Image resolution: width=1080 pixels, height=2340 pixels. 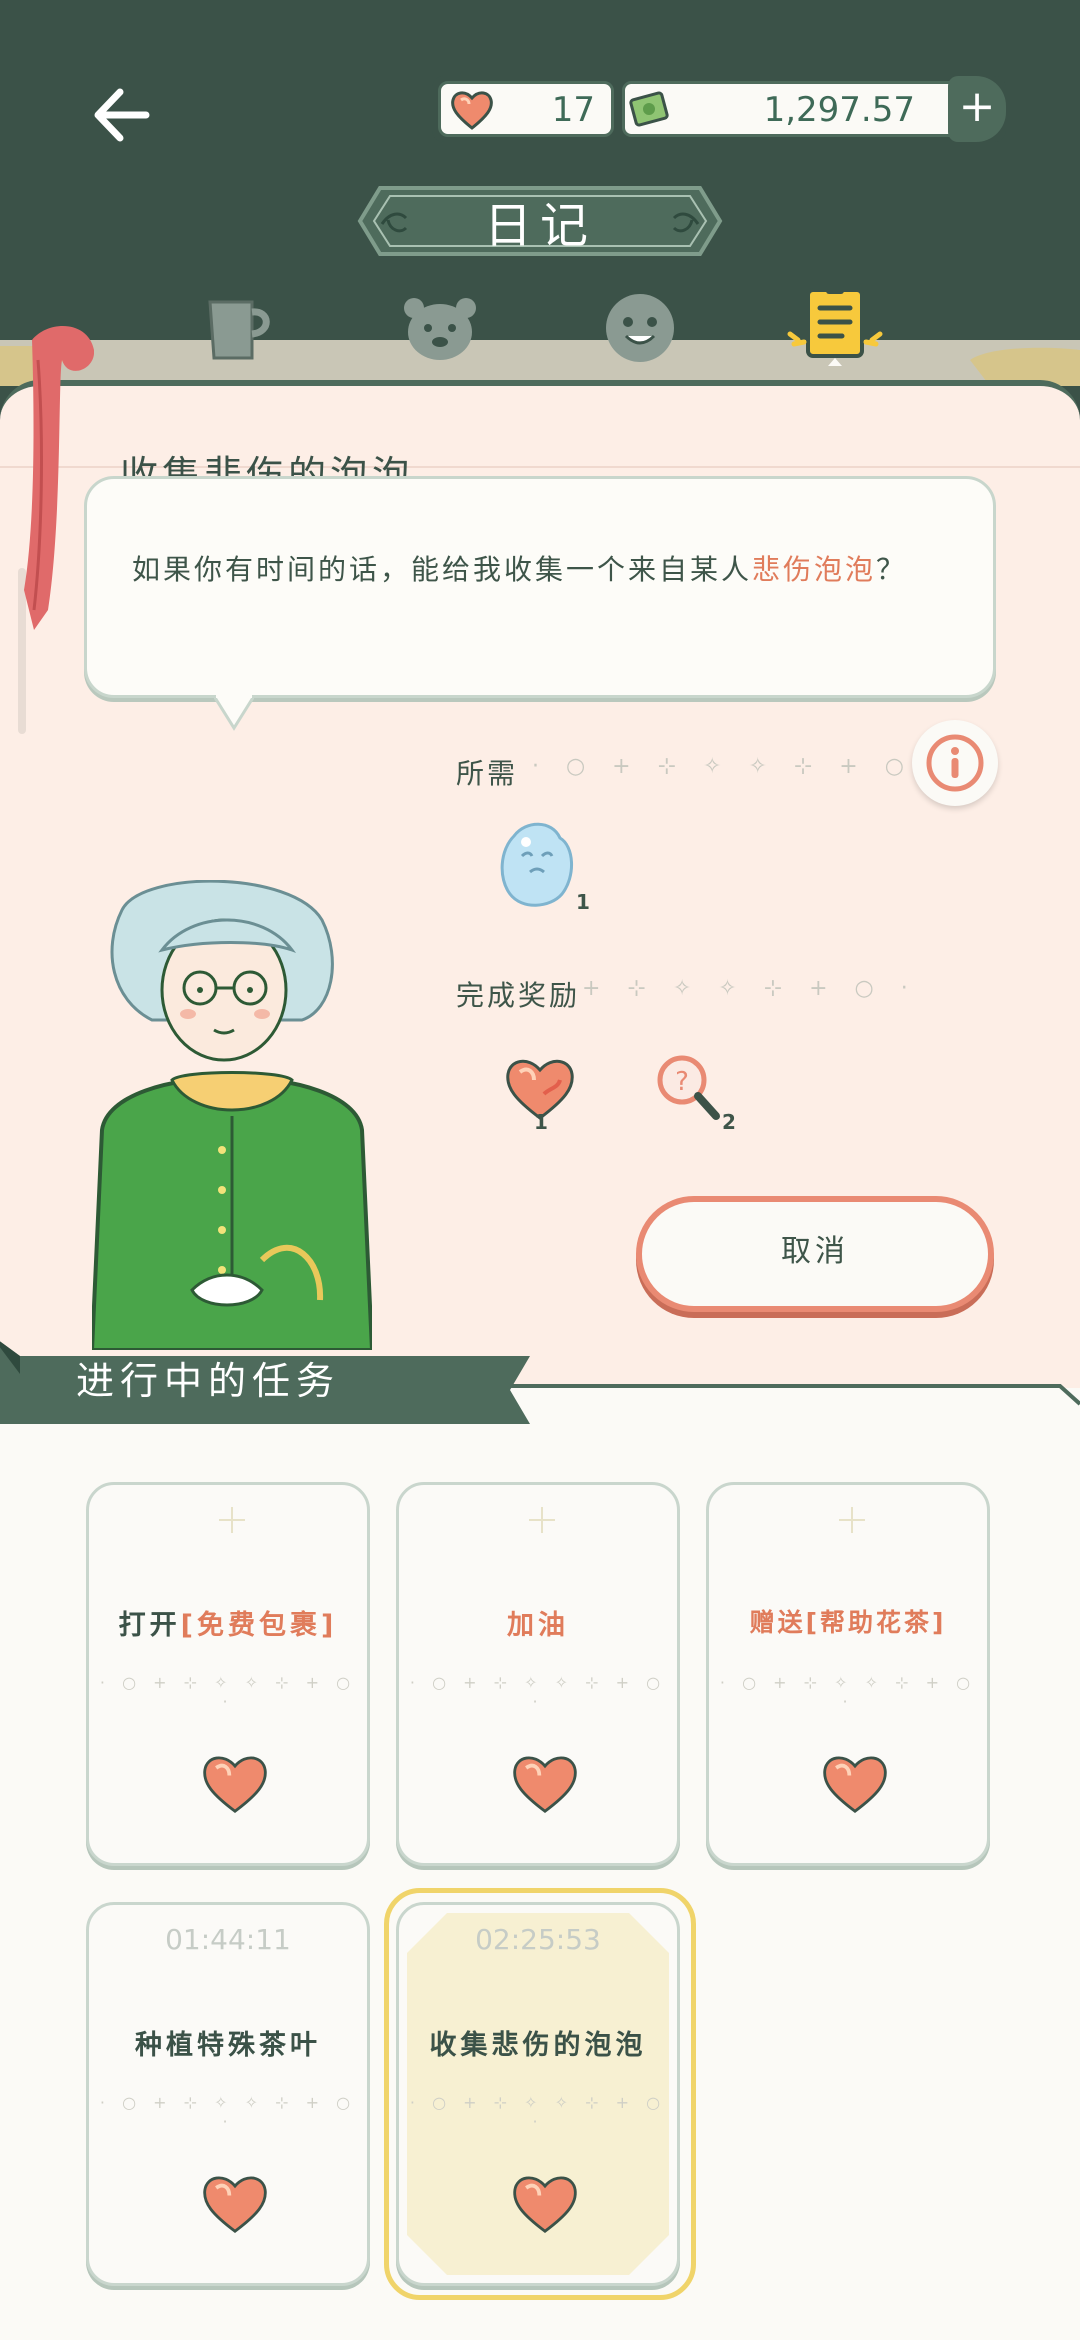 I want to click on tab-diary-active, so click(x=835, y=325).